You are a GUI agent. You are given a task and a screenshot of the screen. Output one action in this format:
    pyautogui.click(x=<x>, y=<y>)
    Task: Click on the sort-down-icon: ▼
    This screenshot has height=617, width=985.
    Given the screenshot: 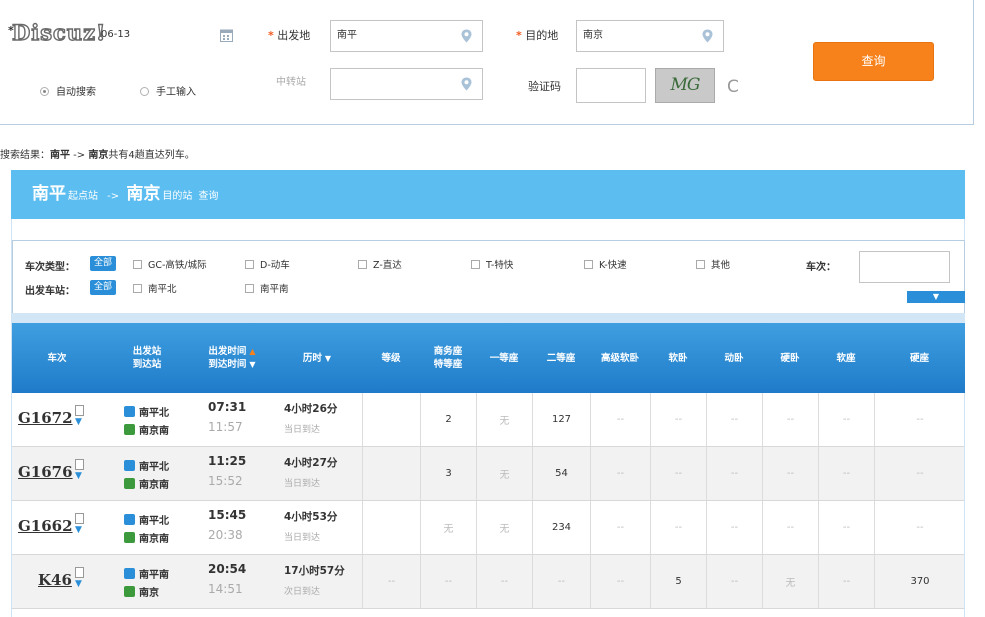 What is the action you would take?
    pyautogui.click(x=328, y=358)
    